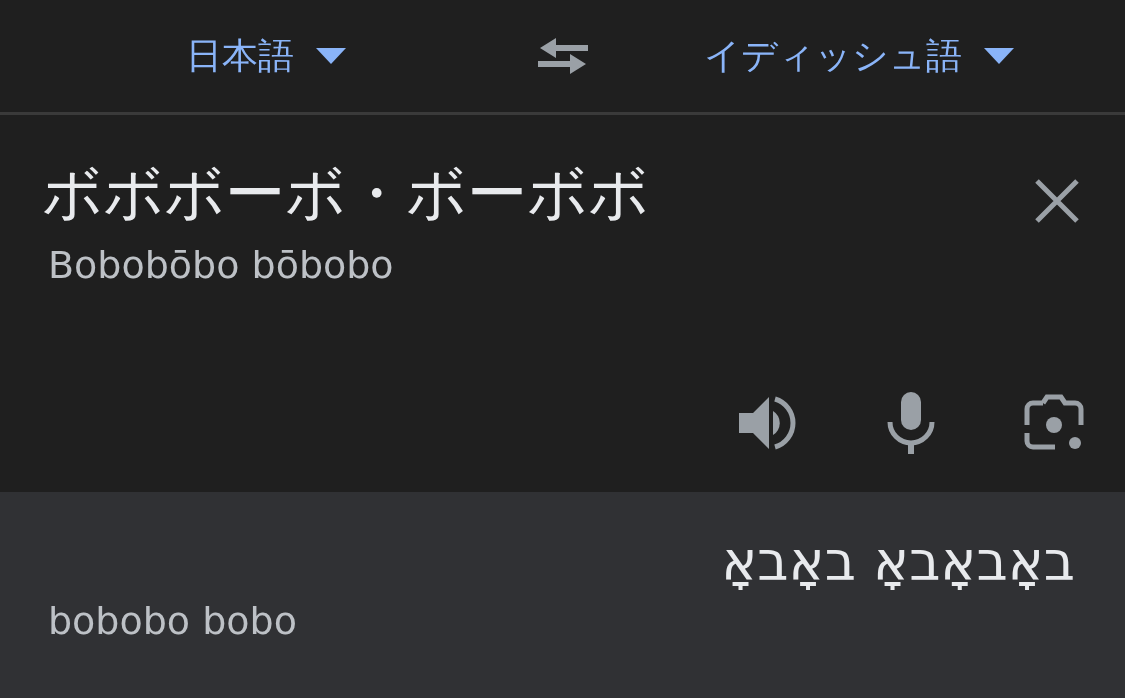 The image size is (1125, 698). Describe the element at coordinates (266, 56) in the screenshot. I see `source-language-button: 日本語` at that location.